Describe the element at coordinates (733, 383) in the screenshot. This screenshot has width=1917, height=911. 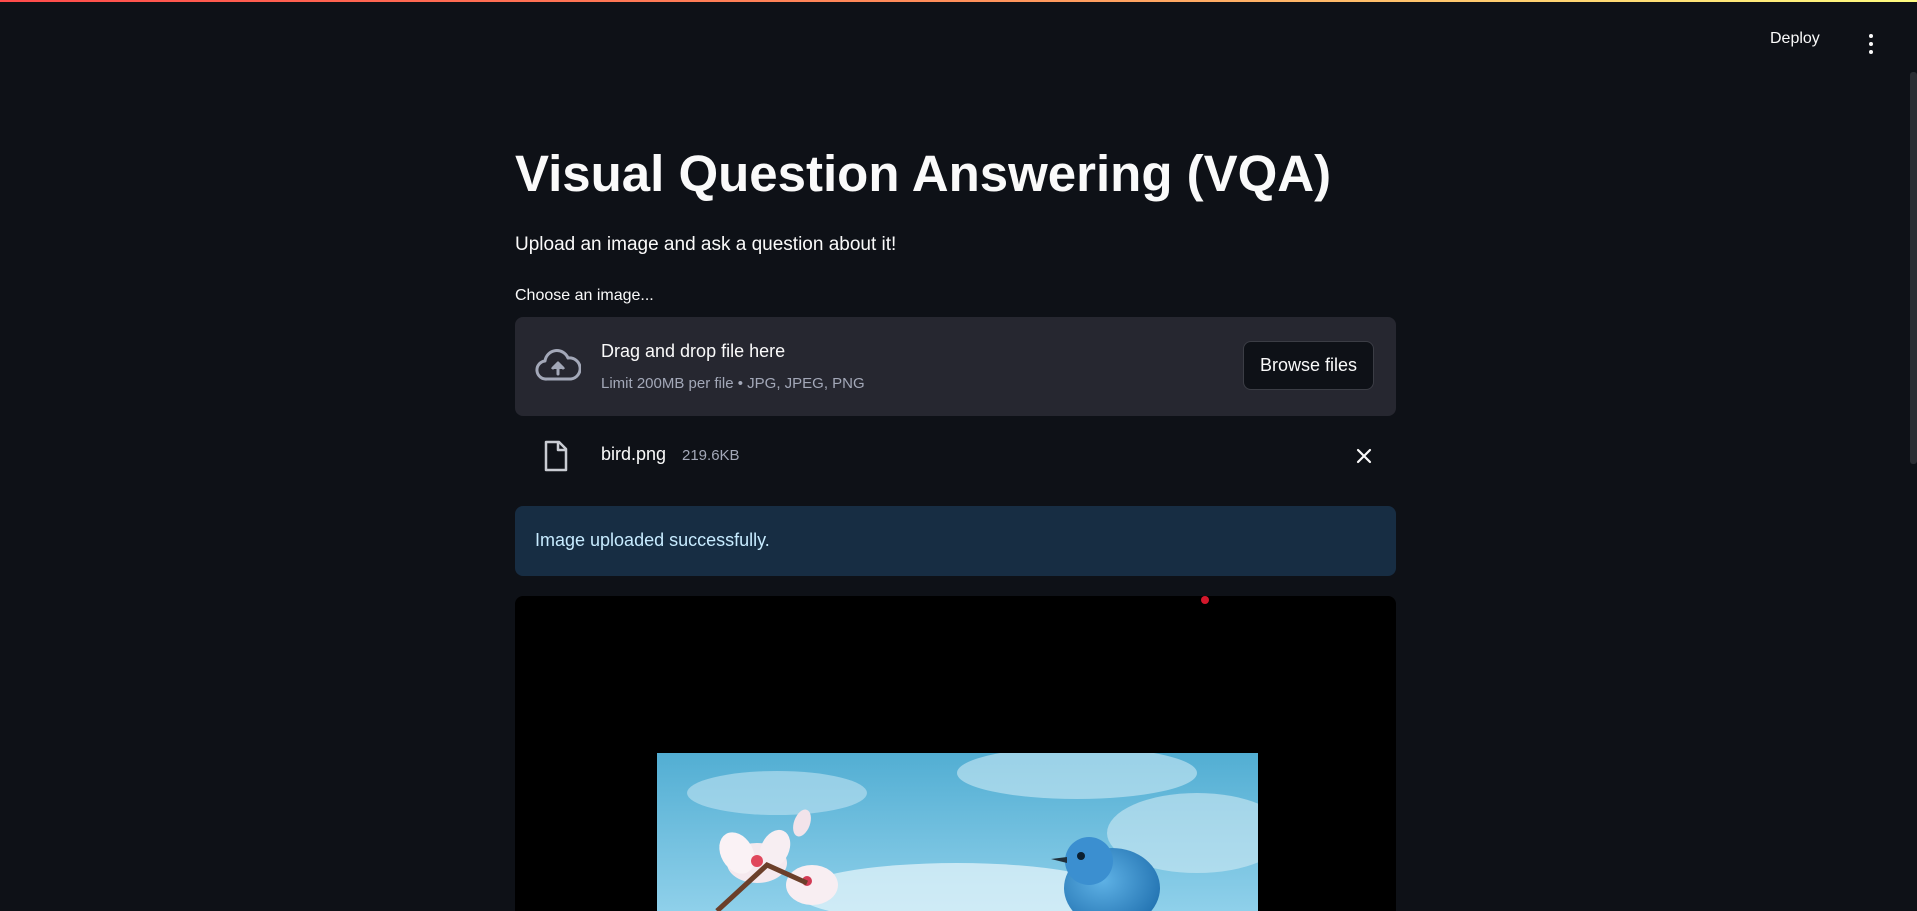
I see `dropzone-limit: Limit 200MB per file • JPG, JPEG, PNG` at that location.